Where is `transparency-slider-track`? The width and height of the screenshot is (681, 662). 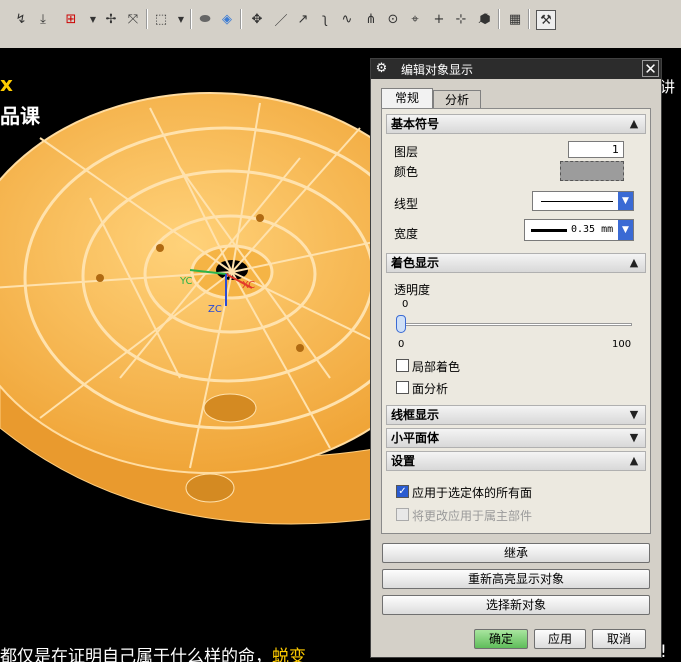
transparency-slider-track is located at coordinates (516, 324).